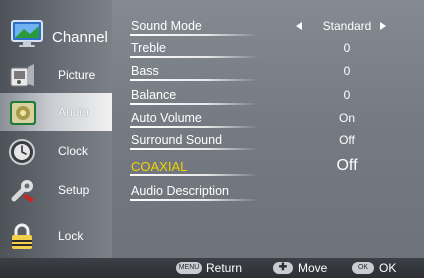 This screenshot has width=424, height=278. Describe the element at coordinates (56, 236) in the screenshot. I see `sidebar-item-lock: Lock` at that location.